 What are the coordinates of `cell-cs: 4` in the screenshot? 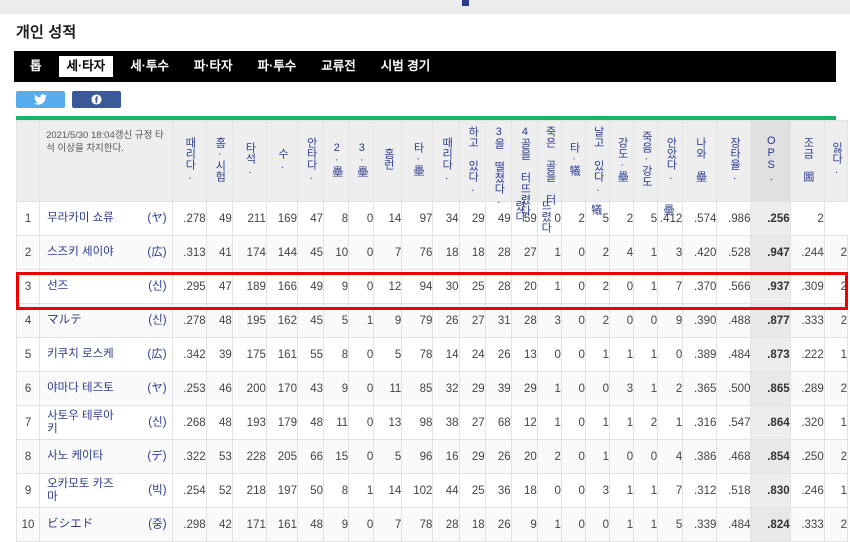 It's located at (670, 456).